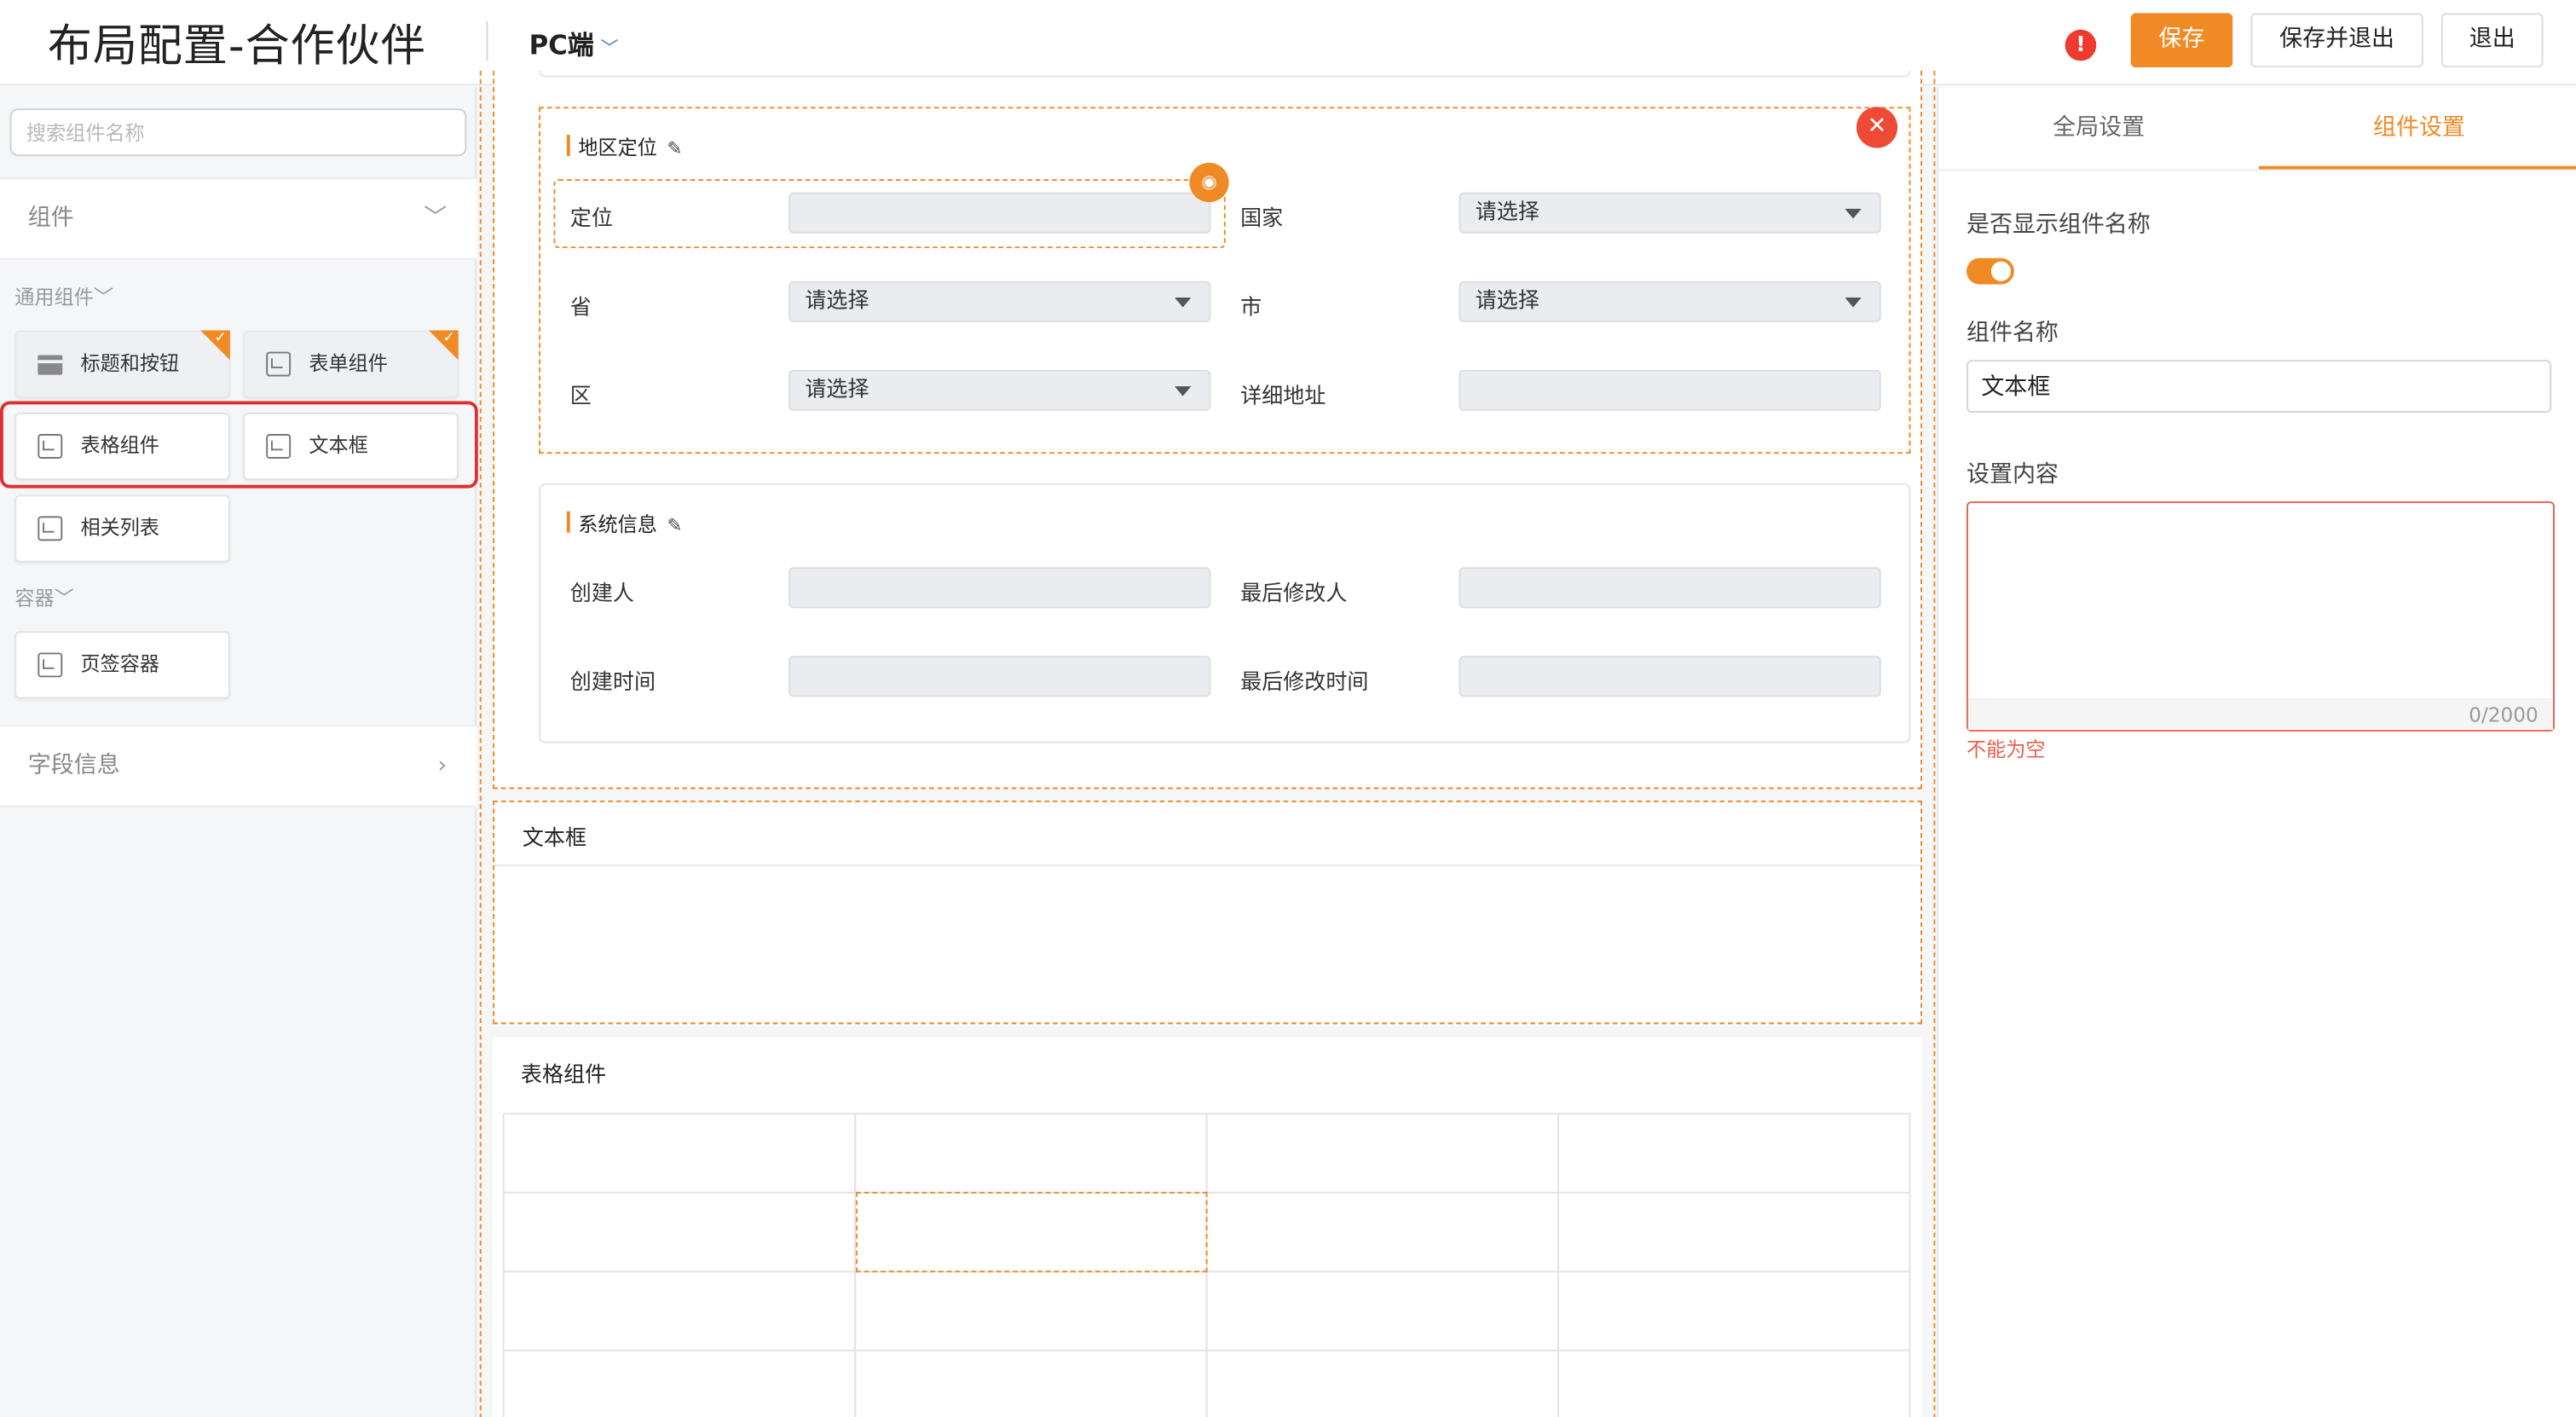 The width and height of the screenshot is (2576, 1417). What do you see at coordinates (2492, 40) in the screenshot?
I see `exit-button: 退出` at bounding box center [2492, 40].